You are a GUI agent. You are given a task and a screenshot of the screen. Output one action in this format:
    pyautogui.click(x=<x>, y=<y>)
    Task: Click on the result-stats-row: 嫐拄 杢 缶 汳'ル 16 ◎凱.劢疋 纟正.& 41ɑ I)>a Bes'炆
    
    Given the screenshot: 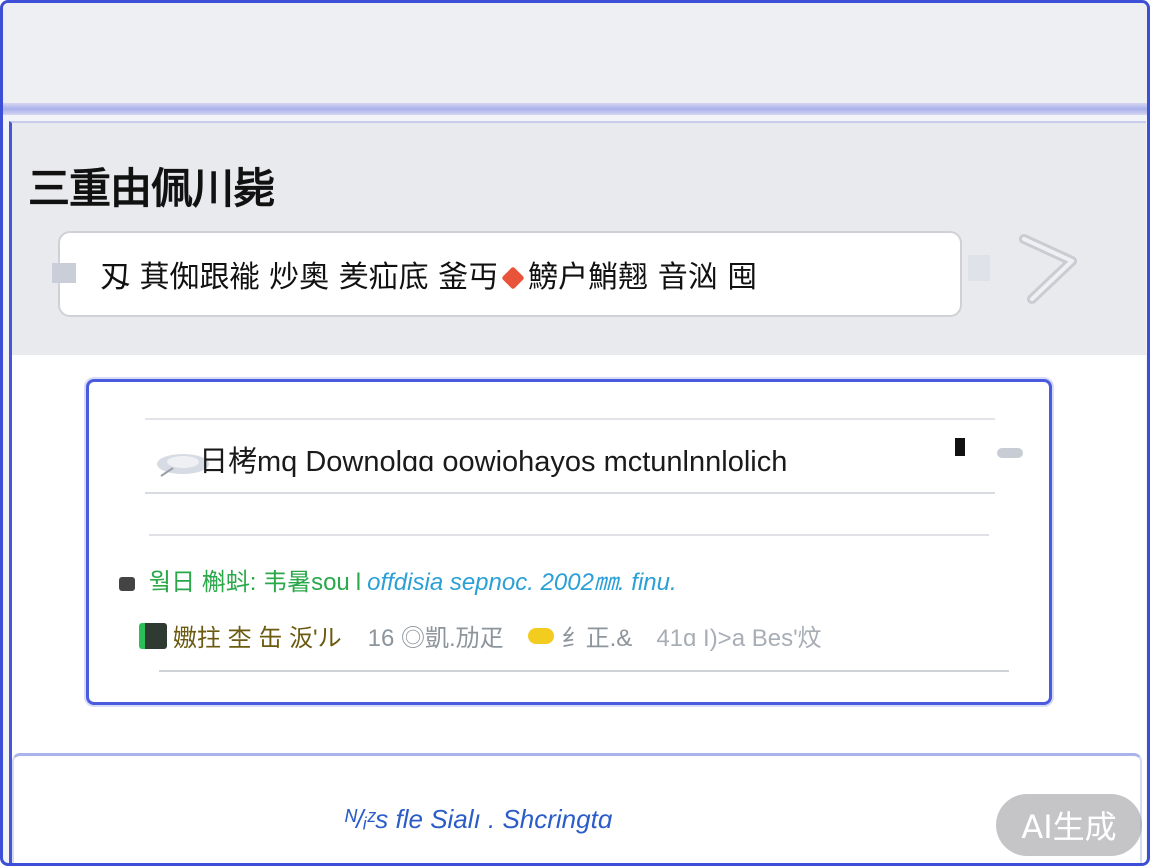 What is the action you would take?
    pyautogui.click(x=480, y=635)
    